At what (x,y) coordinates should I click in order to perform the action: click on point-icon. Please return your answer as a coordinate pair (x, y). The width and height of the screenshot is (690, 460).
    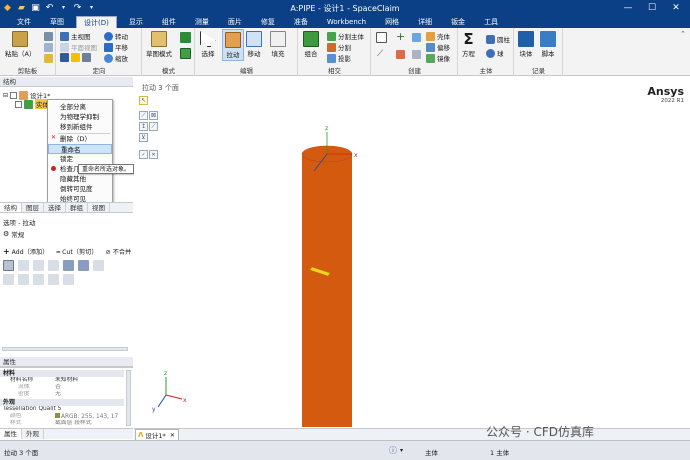
    Looking at the image, I should click on (416, 37).